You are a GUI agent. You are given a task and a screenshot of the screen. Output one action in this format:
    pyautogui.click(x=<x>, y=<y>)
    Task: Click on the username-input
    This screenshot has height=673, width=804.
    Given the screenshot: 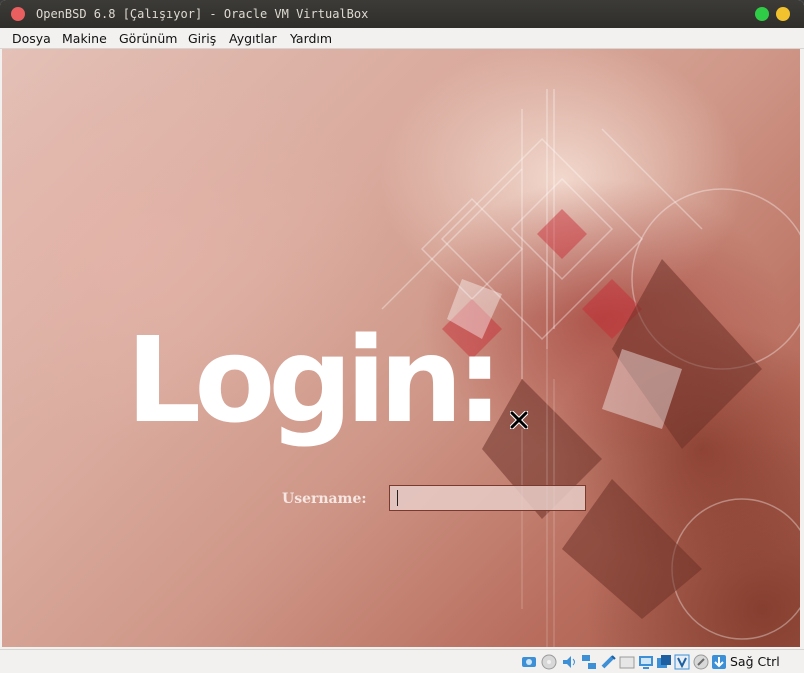 What is the action you would take?
    pyautogui.click(x=487, y=498)
    